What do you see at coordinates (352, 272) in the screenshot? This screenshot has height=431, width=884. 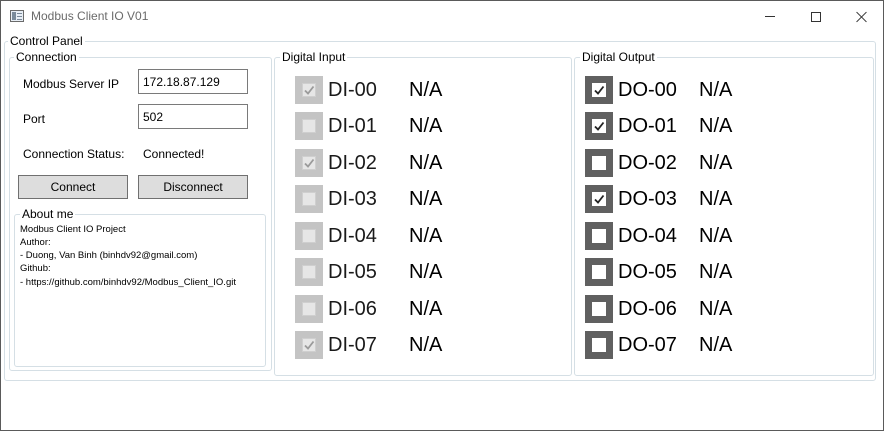 I see `digital-input-name: DI-05` at bounding box center [352, 272].